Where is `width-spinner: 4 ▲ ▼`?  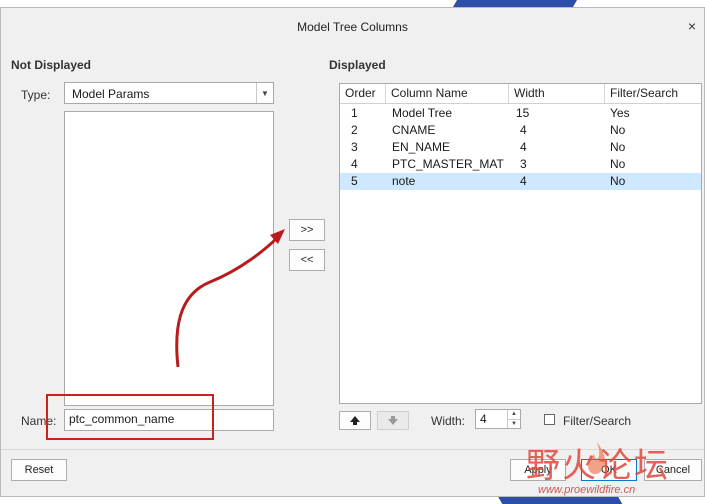 width-spinner: 4 ▲ ▼ is located at coordinates (498, 419).